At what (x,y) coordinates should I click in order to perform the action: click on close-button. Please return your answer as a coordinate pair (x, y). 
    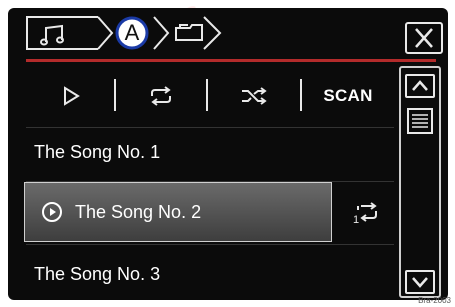
    Looking at the image, I should click on (424, 38).